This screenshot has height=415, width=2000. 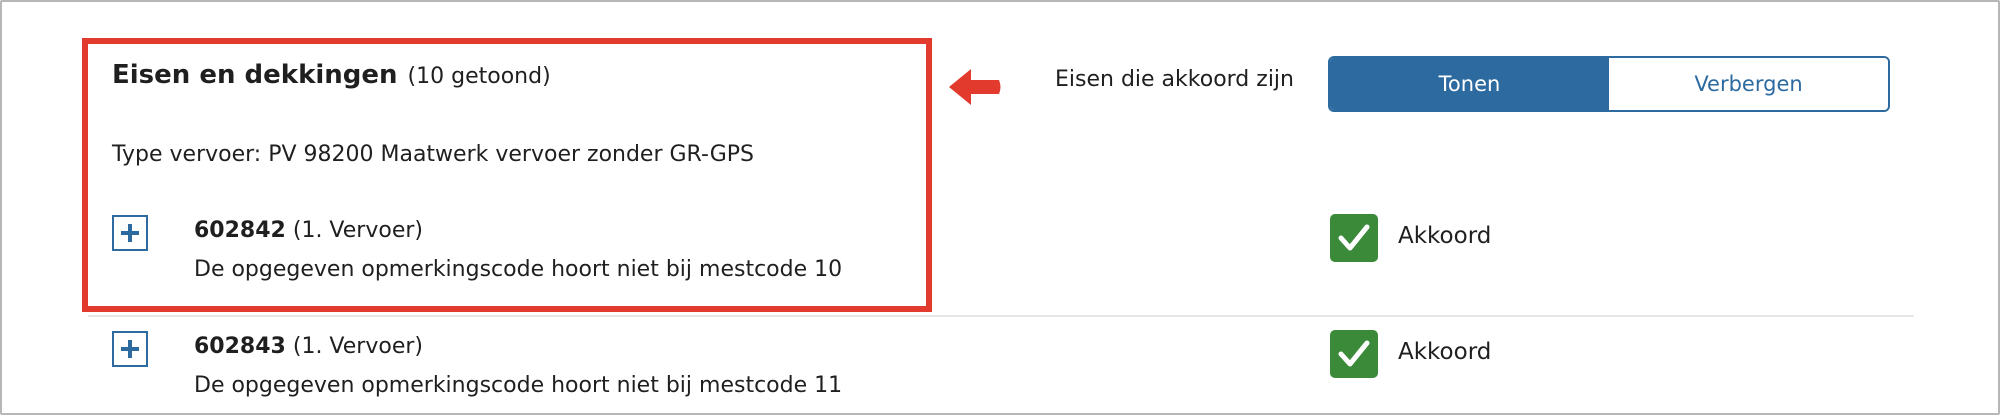 What do you see at coordinates (240, 346) in the screenshot?
I see `requirement-code: 602843` at bounding box center [240, 346].